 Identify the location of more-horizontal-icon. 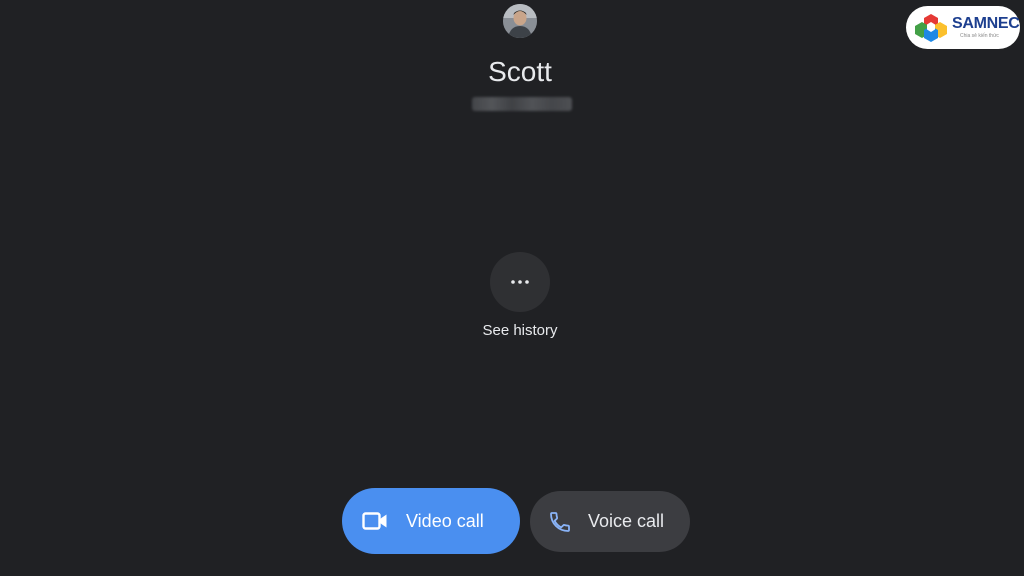
(520, 282).